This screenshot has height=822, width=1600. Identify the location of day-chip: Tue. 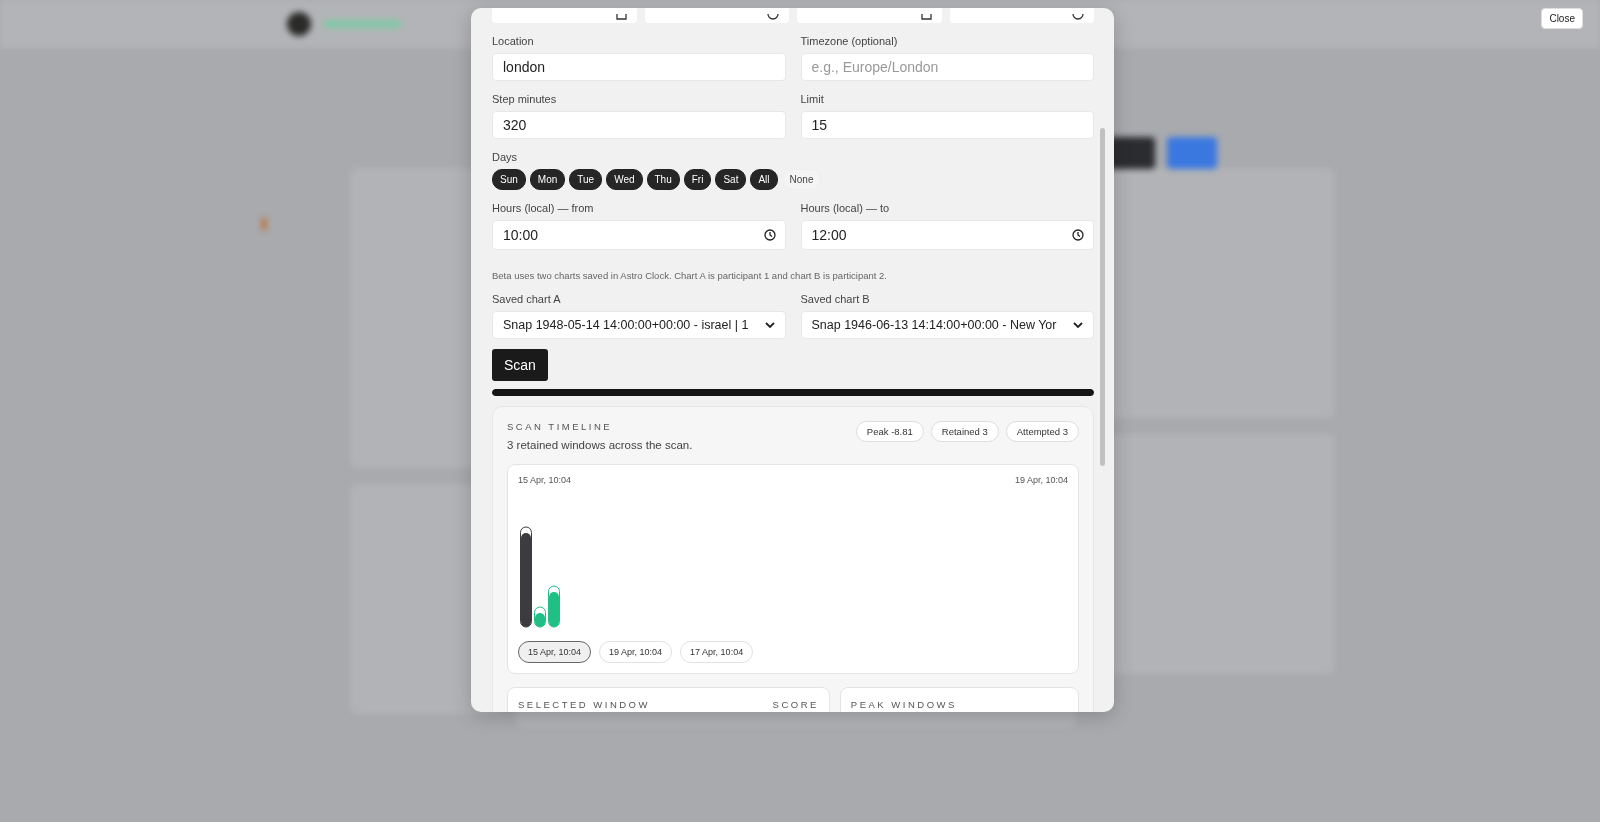
(586, 179).